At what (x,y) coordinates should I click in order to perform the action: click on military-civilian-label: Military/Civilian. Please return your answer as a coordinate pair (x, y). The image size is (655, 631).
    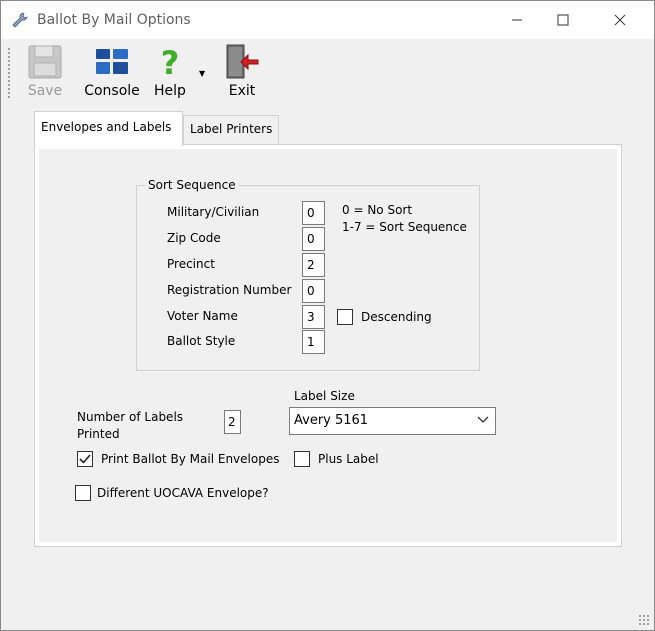
    Looking at the image, I should click on (213, 212).